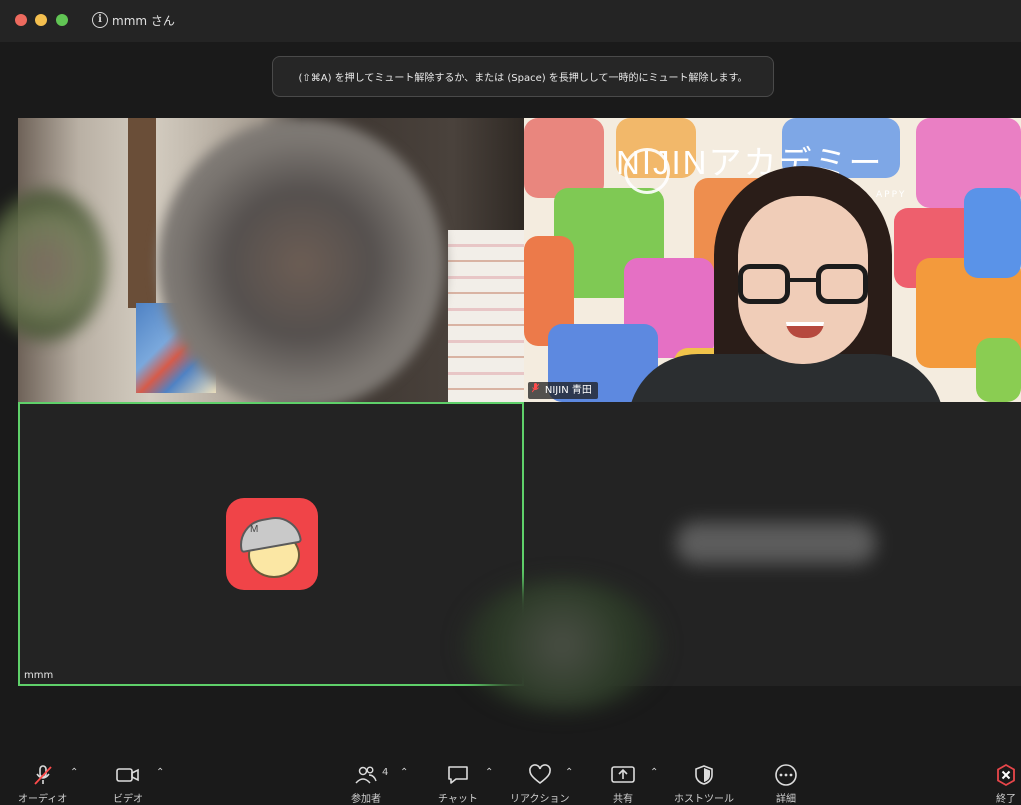  What do you see at coordinates (764, 284) in the screenshot?
I see `speaker-glasses-left` at bounding box center [764, 284].